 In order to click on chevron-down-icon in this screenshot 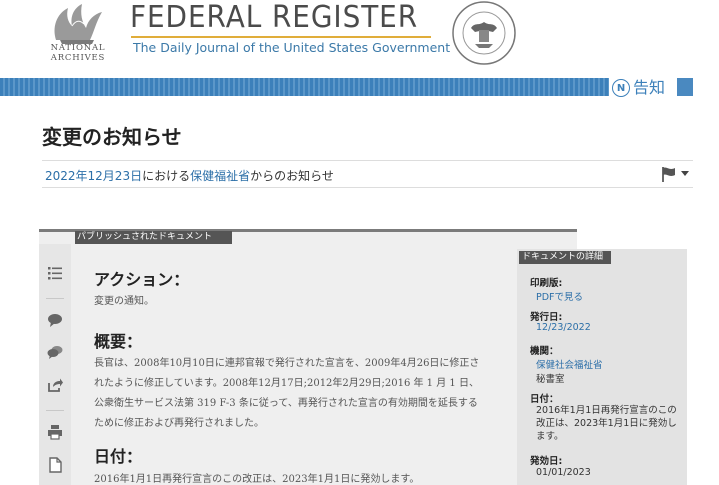, I will do `click(685, 173)`.